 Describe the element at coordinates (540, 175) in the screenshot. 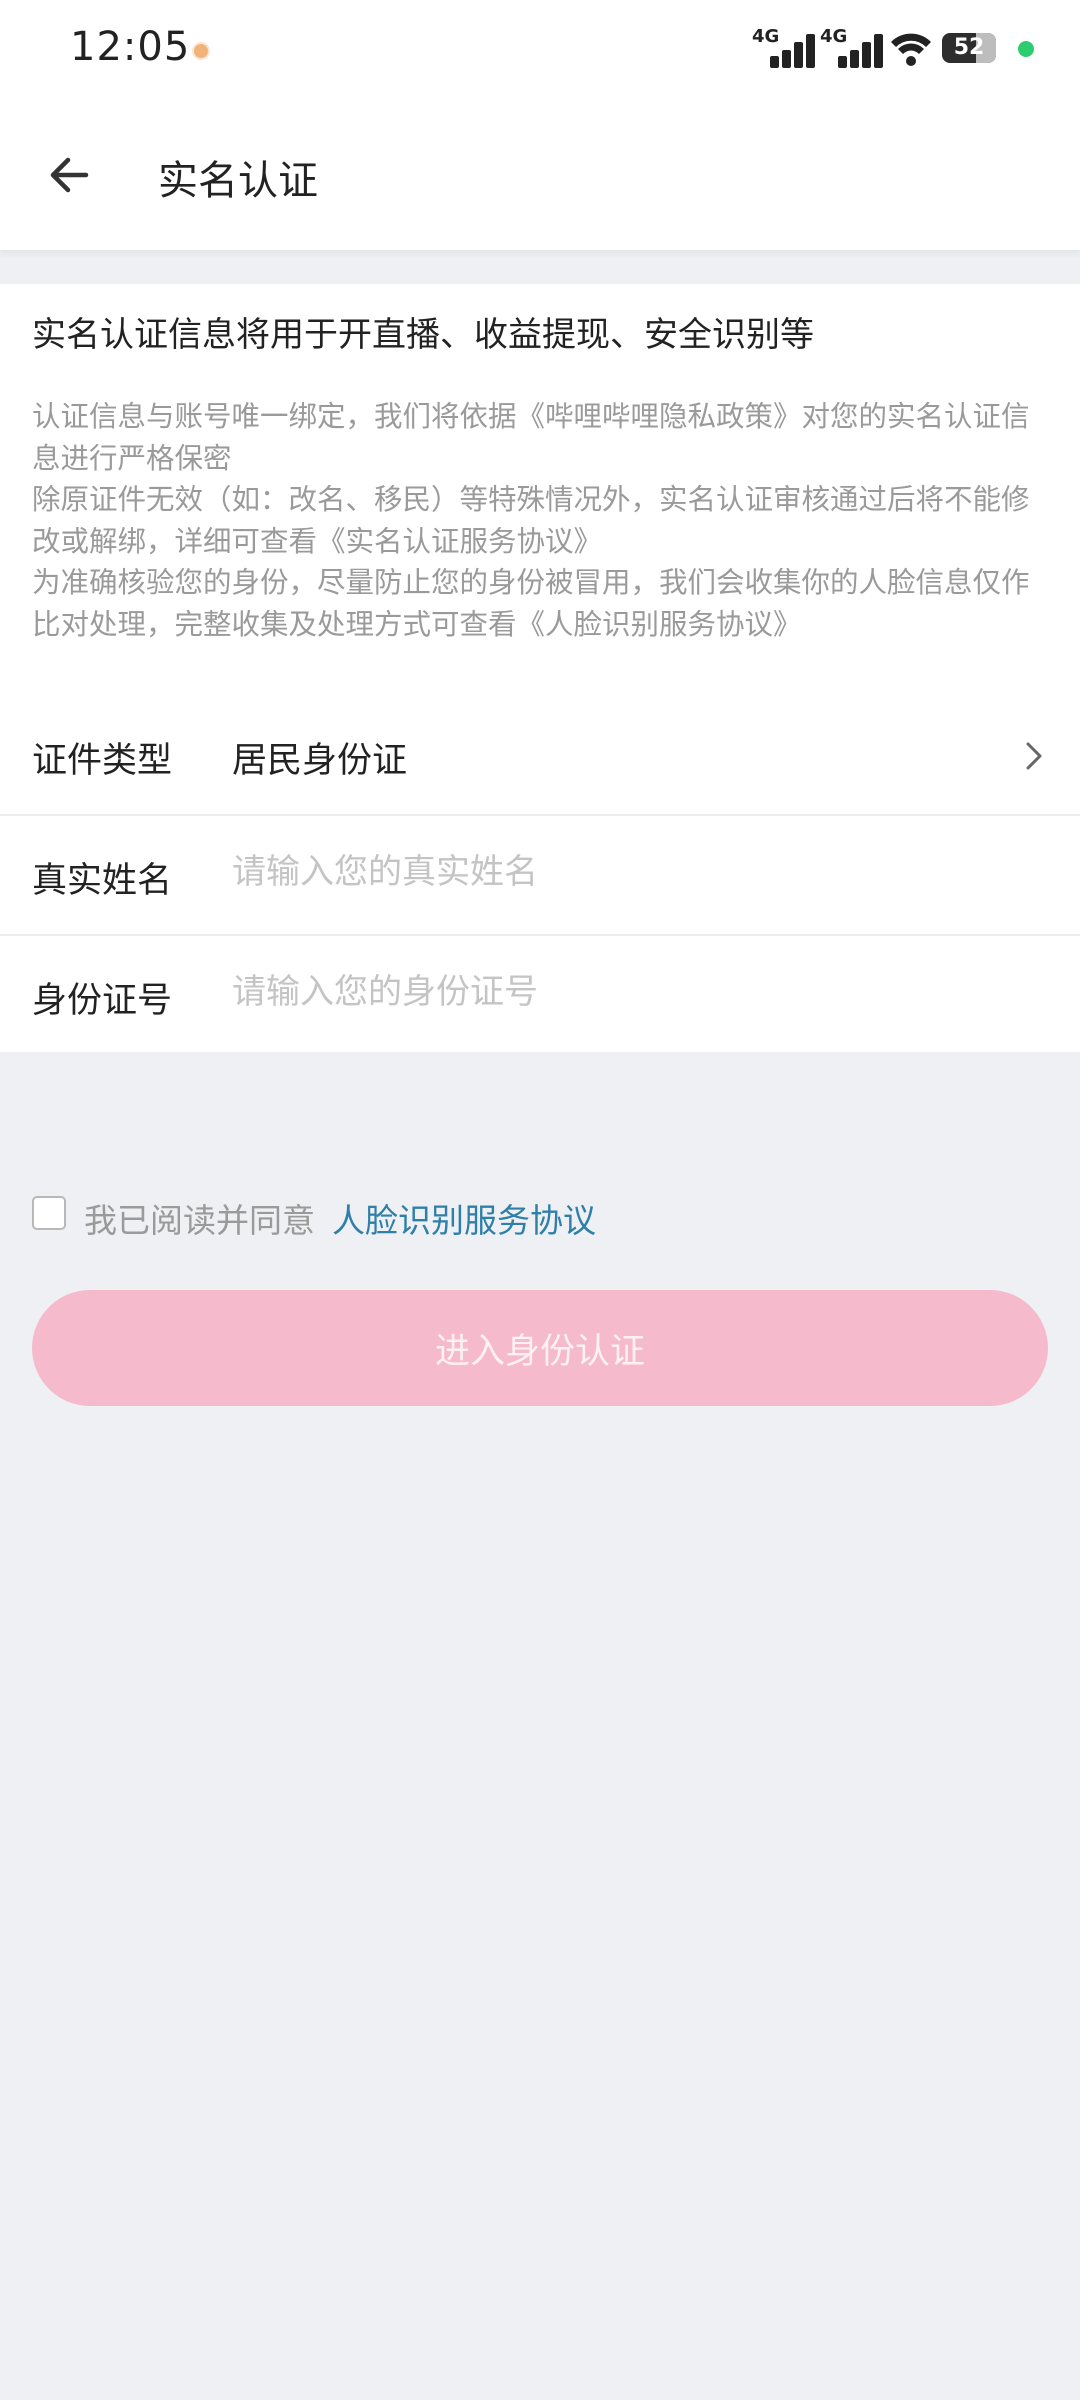

I see `app-bar: 实名认证` at that location.